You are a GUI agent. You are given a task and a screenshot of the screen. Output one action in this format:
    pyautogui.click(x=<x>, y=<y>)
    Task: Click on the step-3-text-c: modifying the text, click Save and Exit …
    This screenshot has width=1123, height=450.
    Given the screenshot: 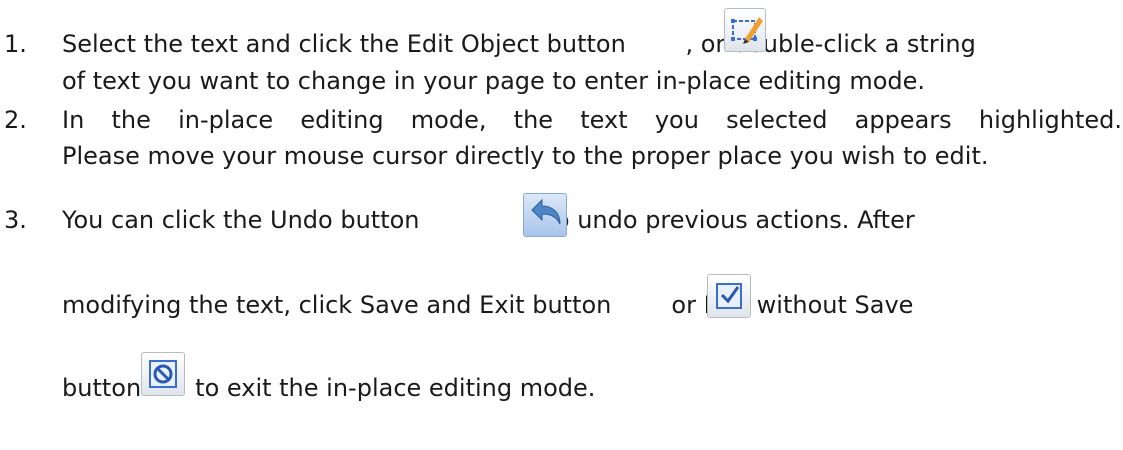 What is the action you would take?
    pyautogui.click(x=337, y=305)
    